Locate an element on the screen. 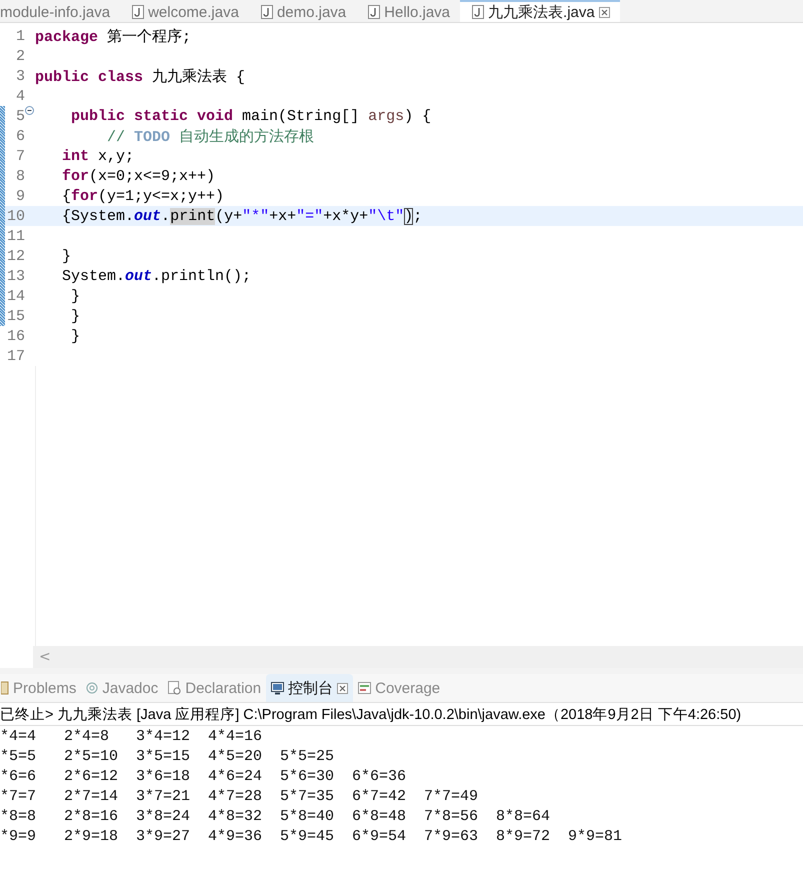 Image resolution: width=803 pixels, height=888 pixels. panel-tab: Javadoc is located at coordinates (122, 688).